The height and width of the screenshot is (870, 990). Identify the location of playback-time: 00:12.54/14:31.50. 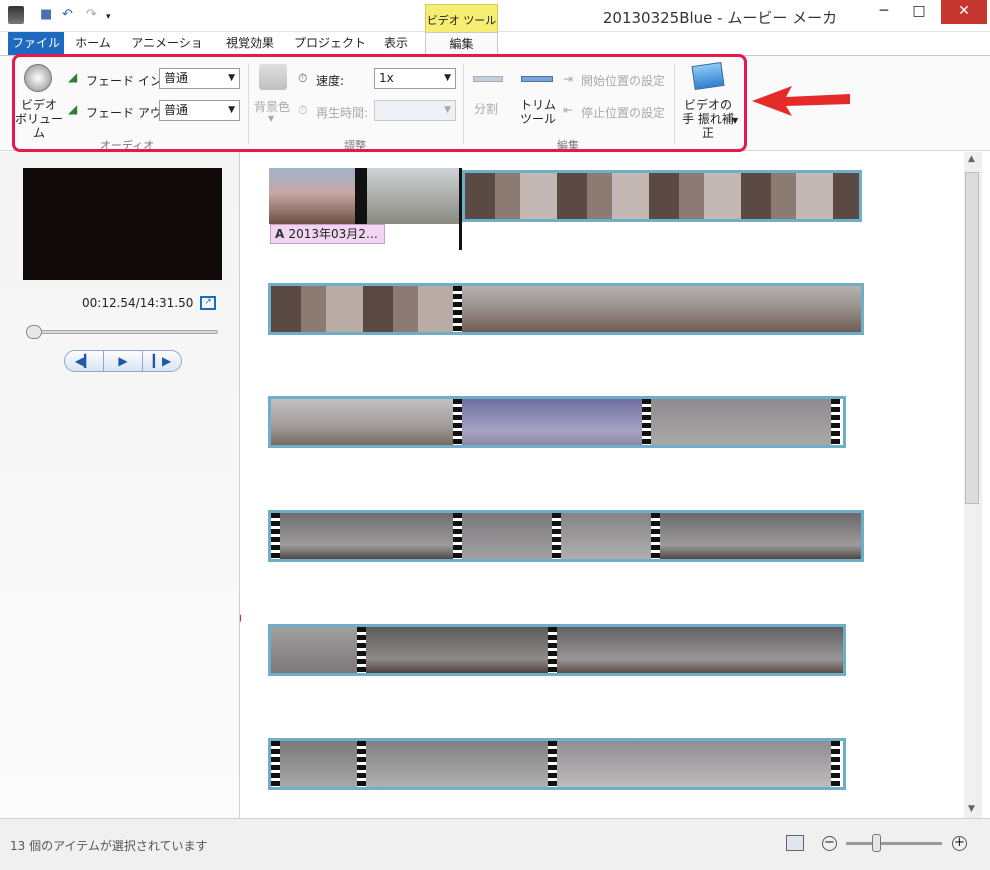
(138, 303).